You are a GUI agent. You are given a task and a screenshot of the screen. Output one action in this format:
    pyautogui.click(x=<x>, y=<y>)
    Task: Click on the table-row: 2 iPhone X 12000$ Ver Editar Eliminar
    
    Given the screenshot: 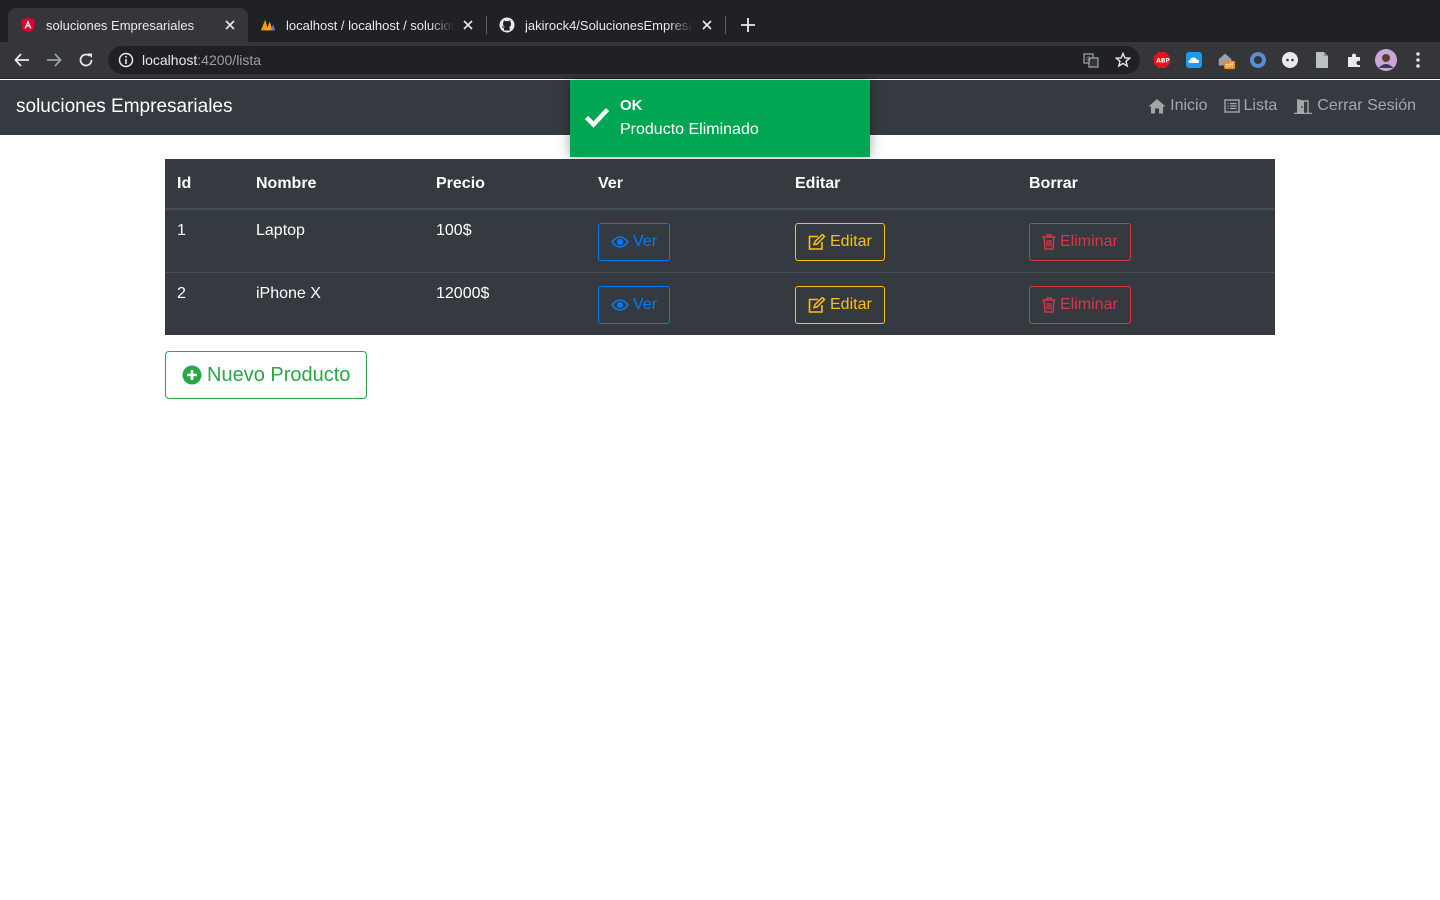 What is the action you would take?
    pyautogui.click(x=720, y=303)
    